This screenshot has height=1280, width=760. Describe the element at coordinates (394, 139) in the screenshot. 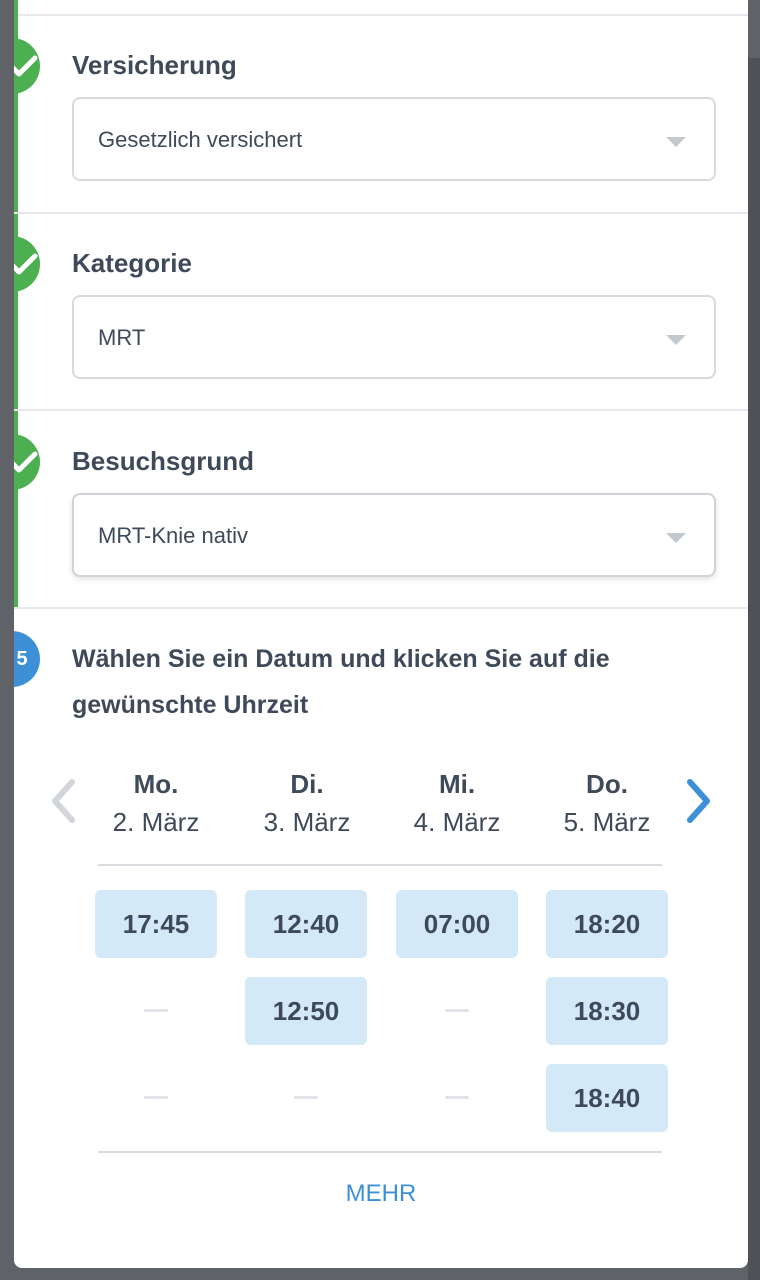

I see `versicherung-select: Gesetzlich versichert` at that location.